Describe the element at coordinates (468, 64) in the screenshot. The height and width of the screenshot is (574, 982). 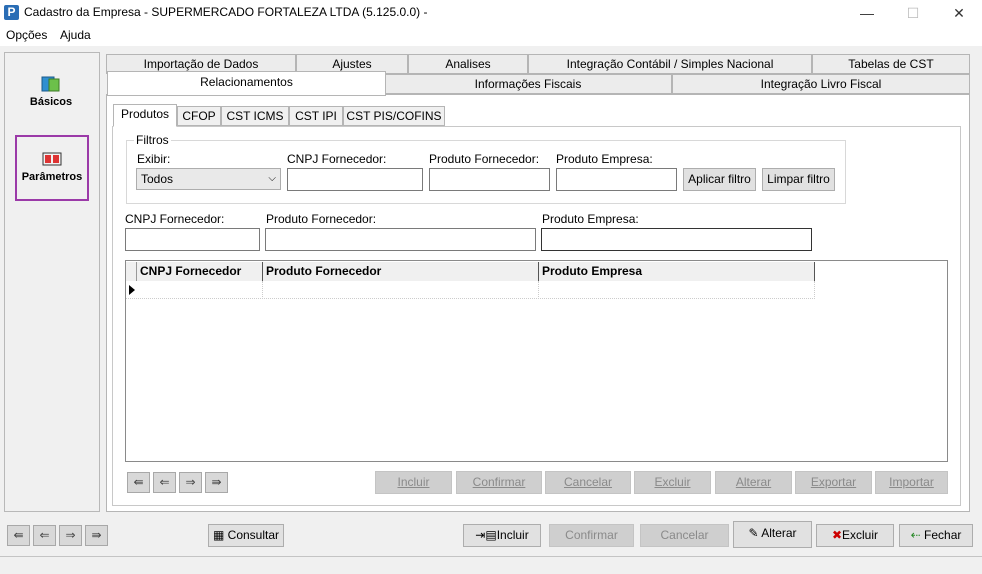
I see `tab-analises: Analises` at that location.